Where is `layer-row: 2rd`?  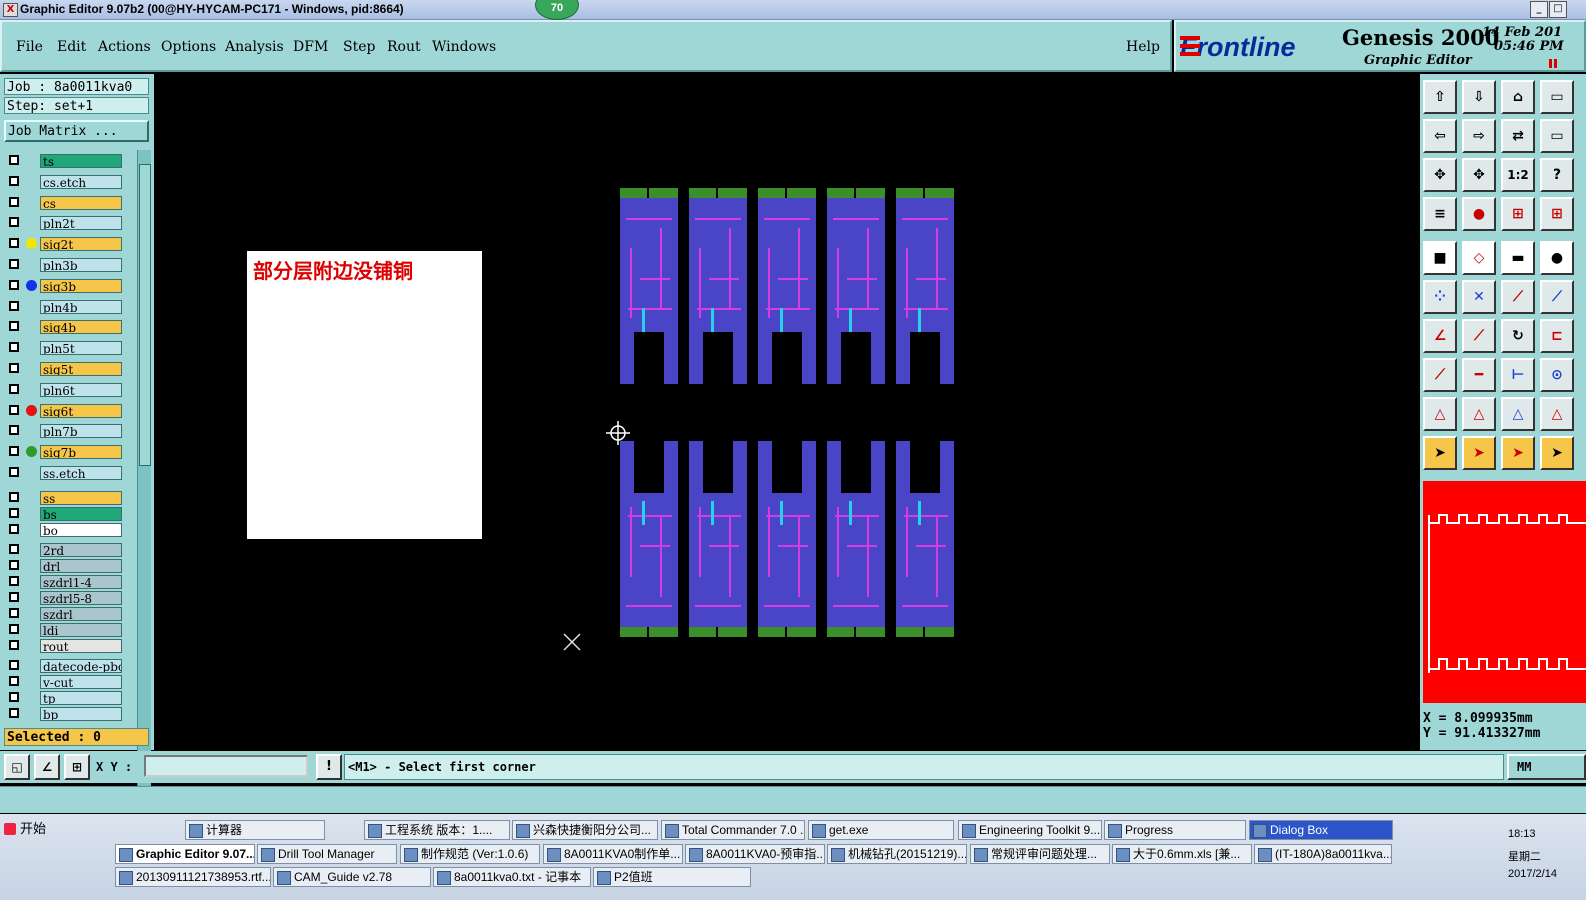
layer-row: 2rd is located at coordinates (65, 549).